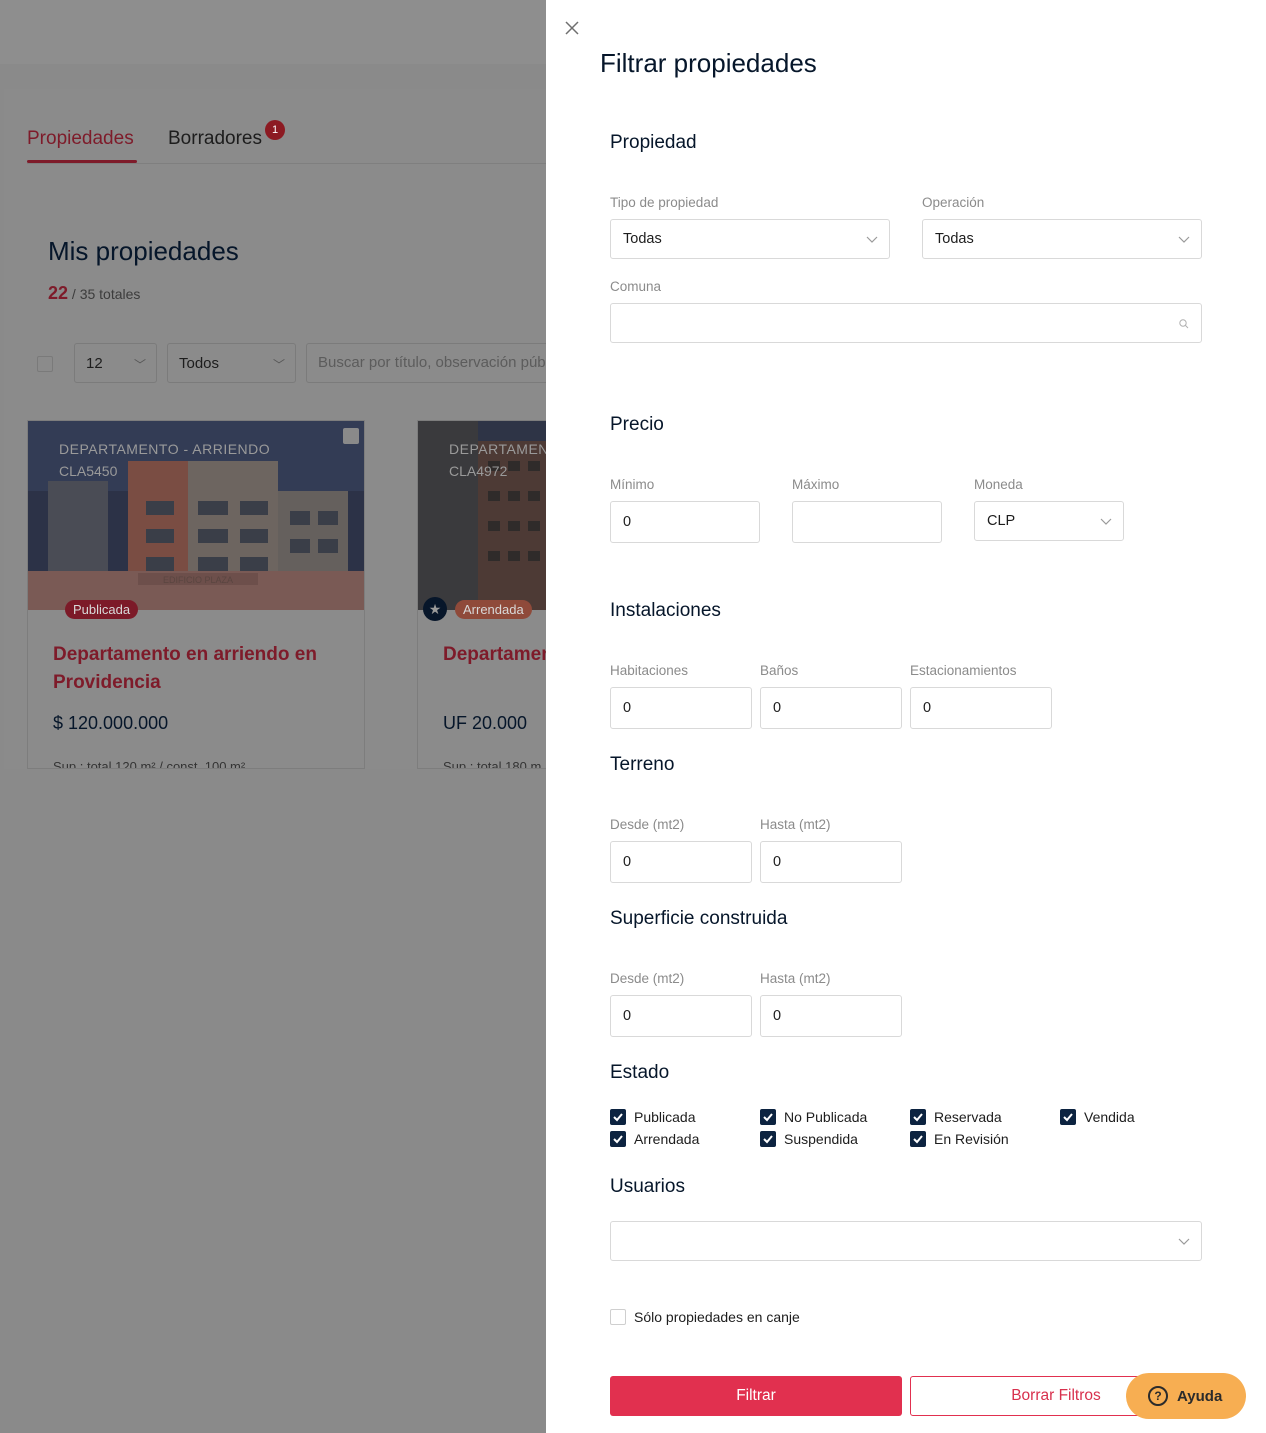 Image resolution: width=1266 pixels, height=1433 pixels. What do you see at coordinates (647, 824) in the screenshot?
I see `terreno-desde-label: Desde (mt2)` at bounding box center [647, 824].